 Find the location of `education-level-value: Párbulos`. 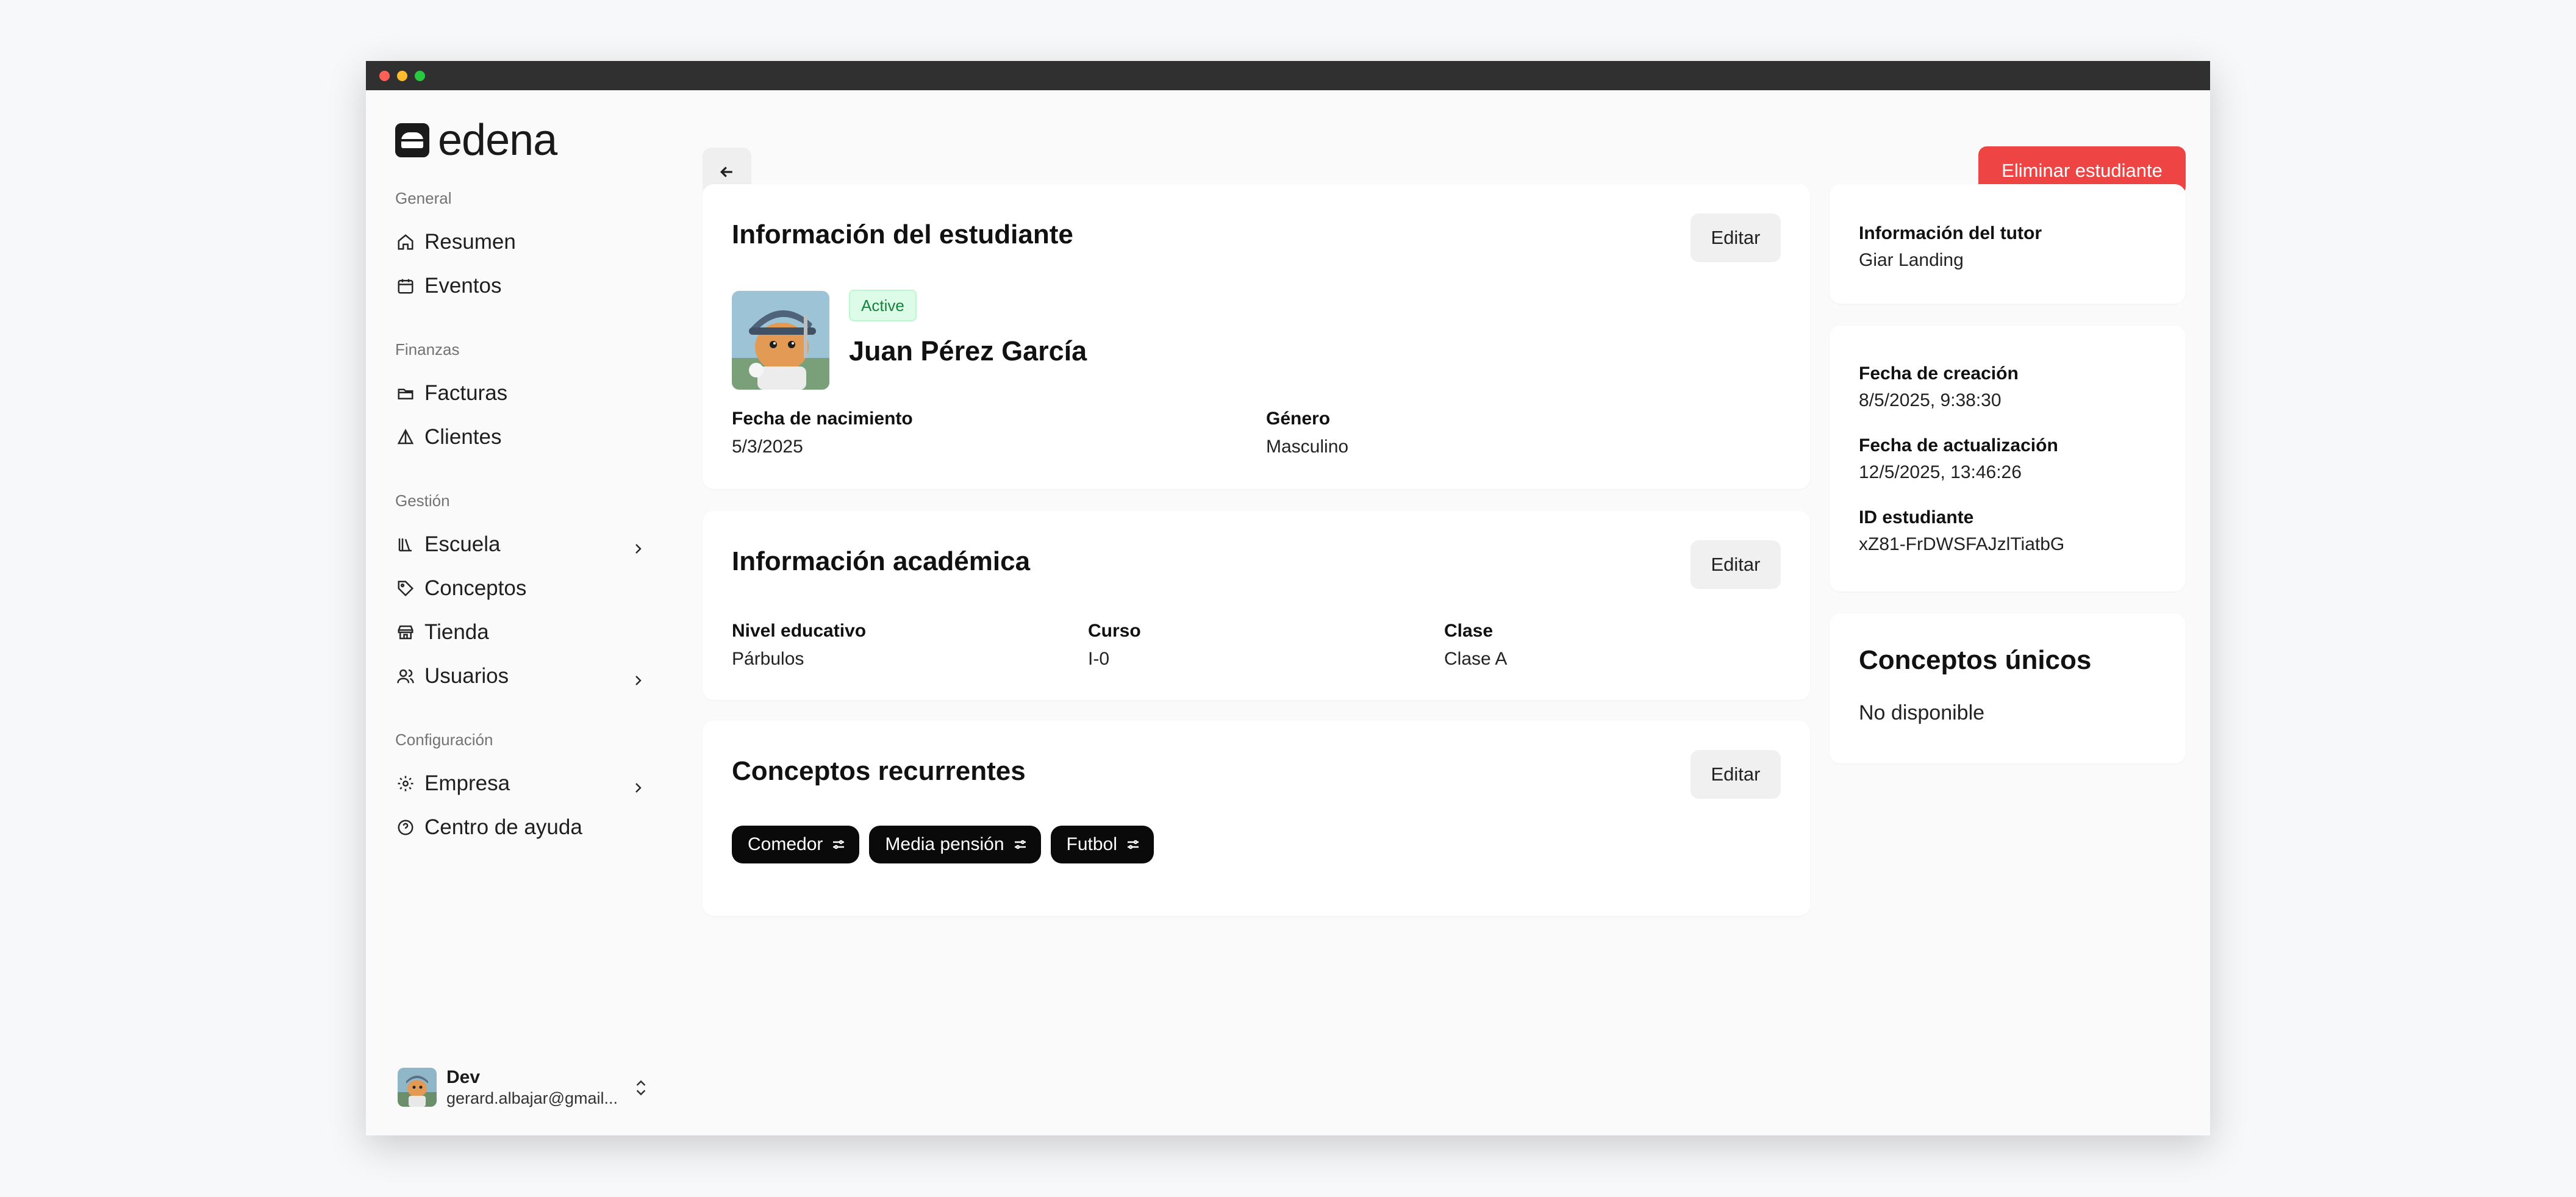

education-level-value: Párbulos is located at coordinates (768, 659).